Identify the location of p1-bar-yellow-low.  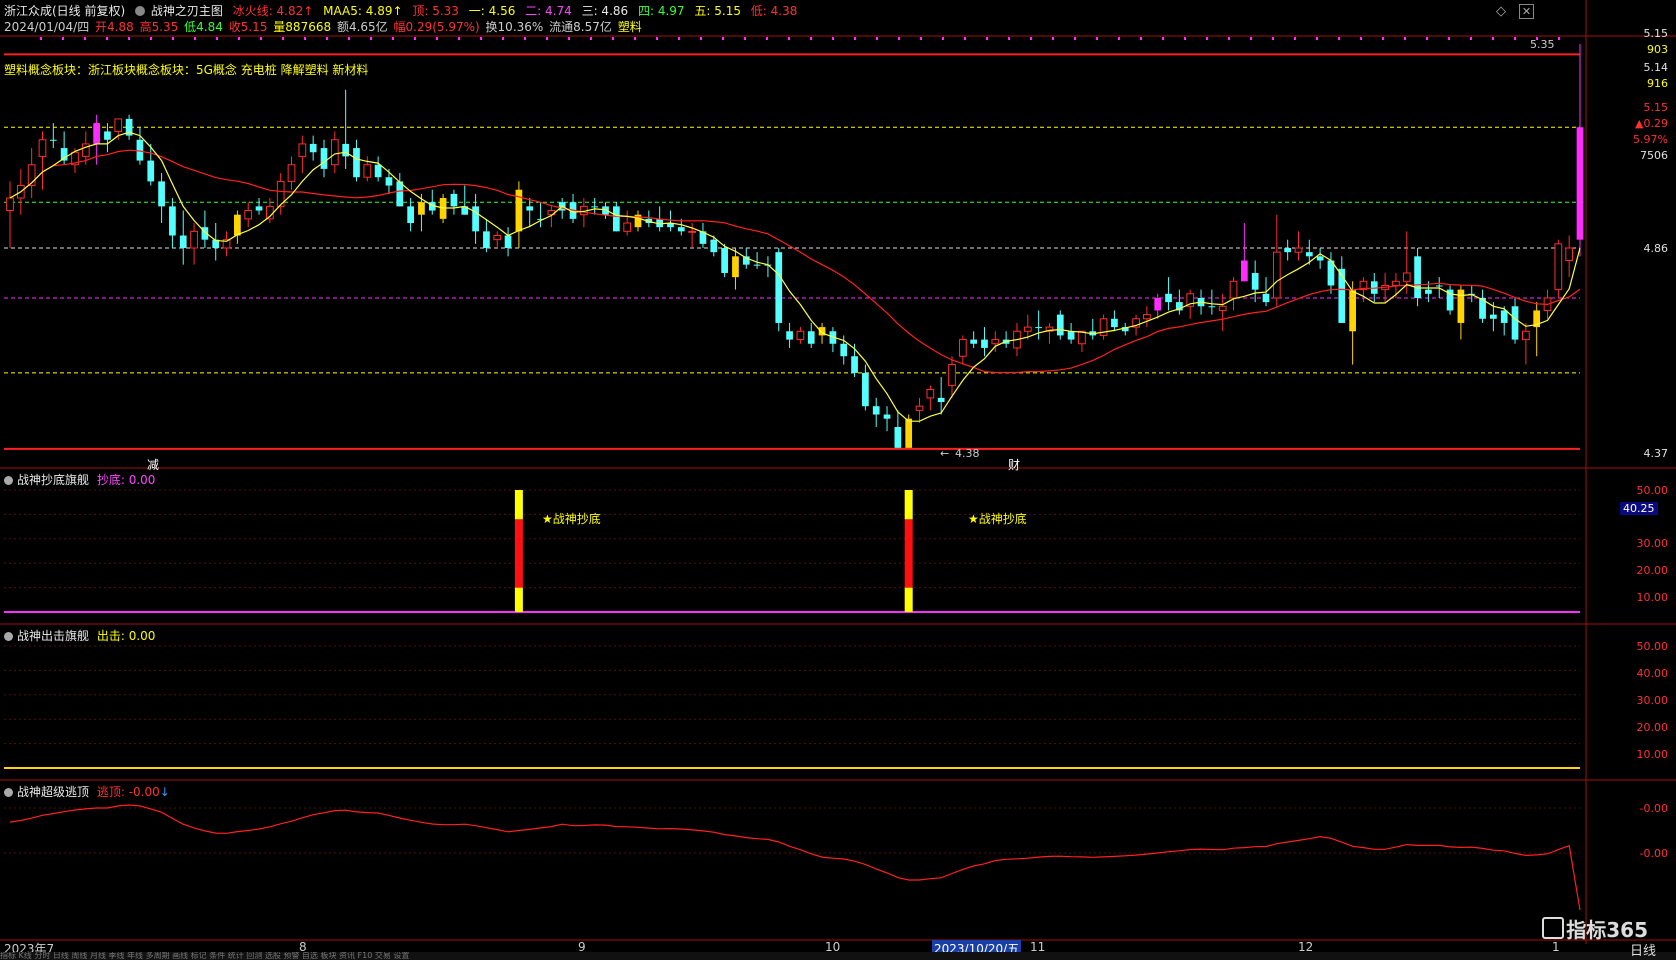
(908, 599).